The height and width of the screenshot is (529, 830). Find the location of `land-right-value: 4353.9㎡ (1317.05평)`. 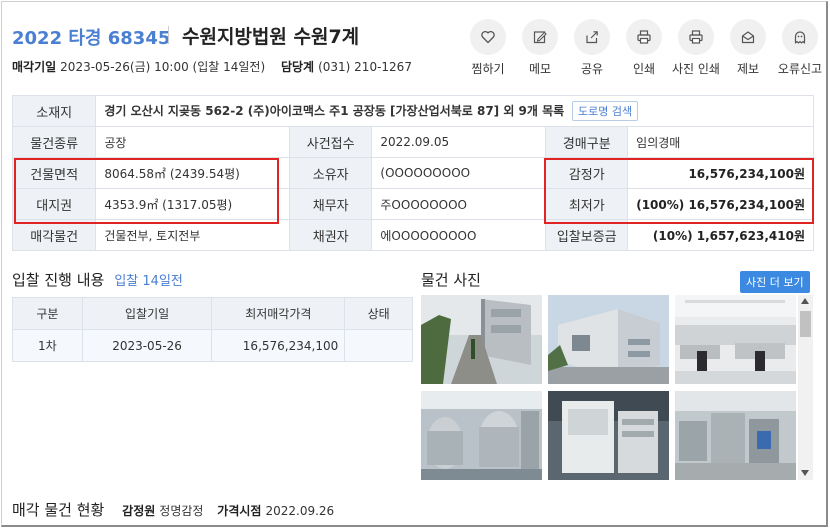

land-right-value: 4353.9㎡ (1317.05평) is located at coordinates (192, 204).